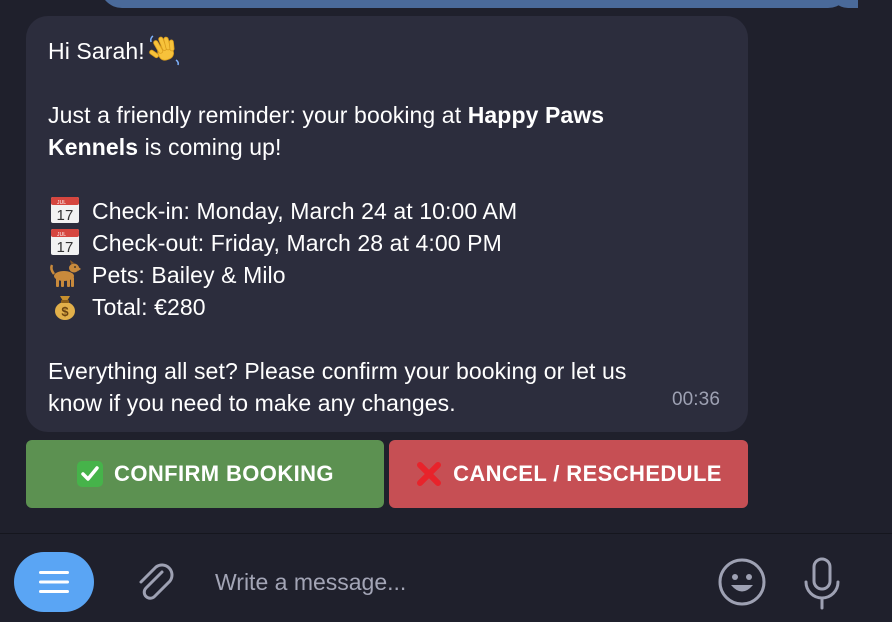 The width and height of the screenshot is (892, 622). Describe the element at coordinates (210, 147) in the screenshot. I see `reminder-suffix: is coming up!` at that location.